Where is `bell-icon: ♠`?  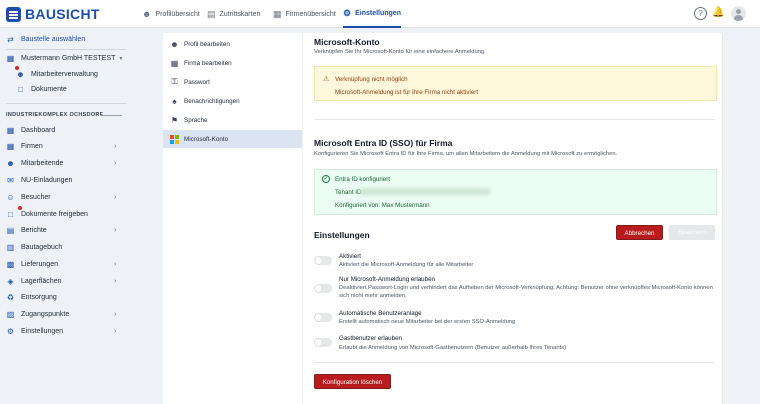
bell-icon: ♠ is located at coordinates (174, 101).